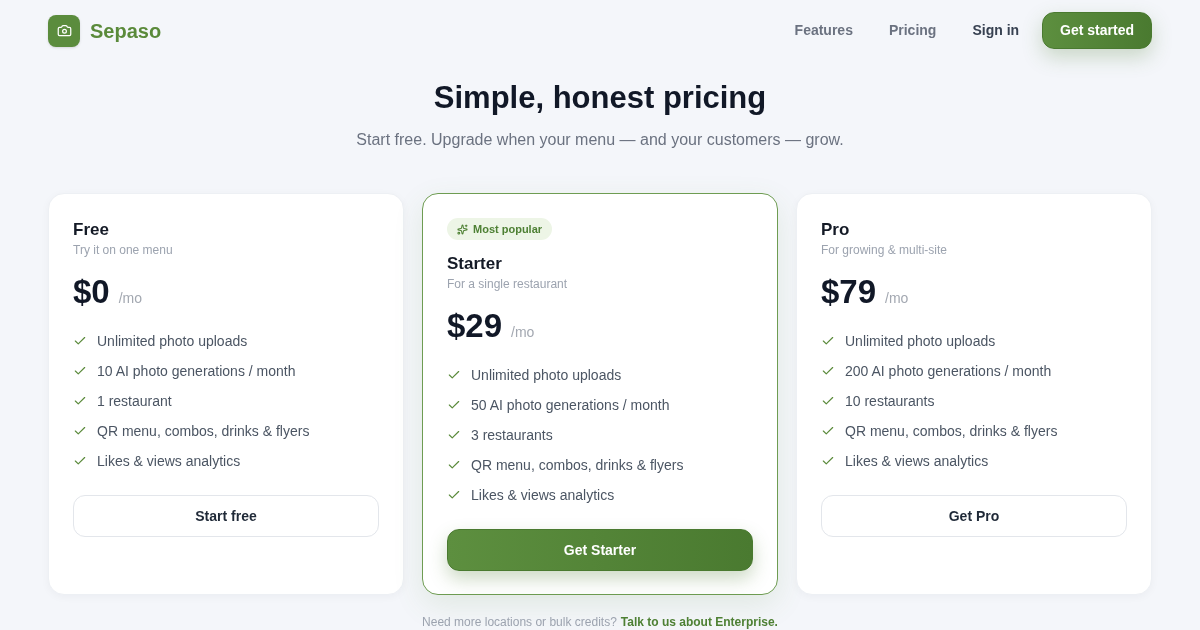 The height and width of the screenshot is (630, 1200). I want to click on nav-link: Features, so click(823, 30).